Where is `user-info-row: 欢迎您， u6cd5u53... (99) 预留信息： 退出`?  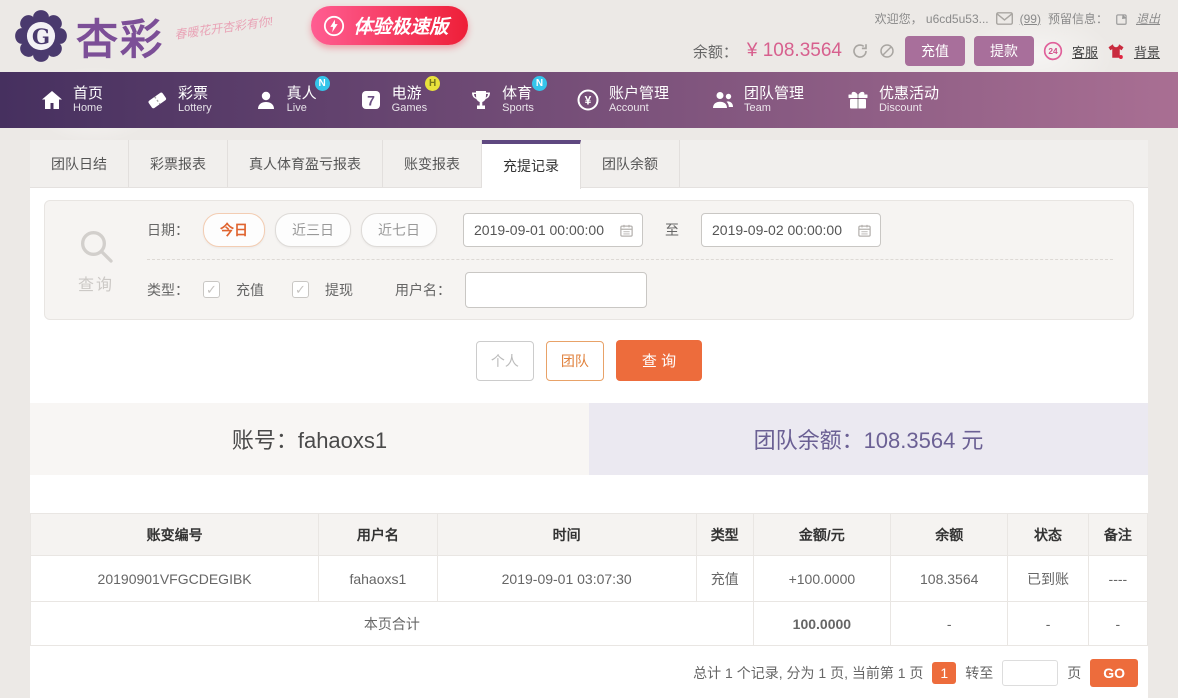
user-info-row: 欢迎您， u6cd5u53... (99) 预留信息： 退出 is located at coordinates (1017, 18).